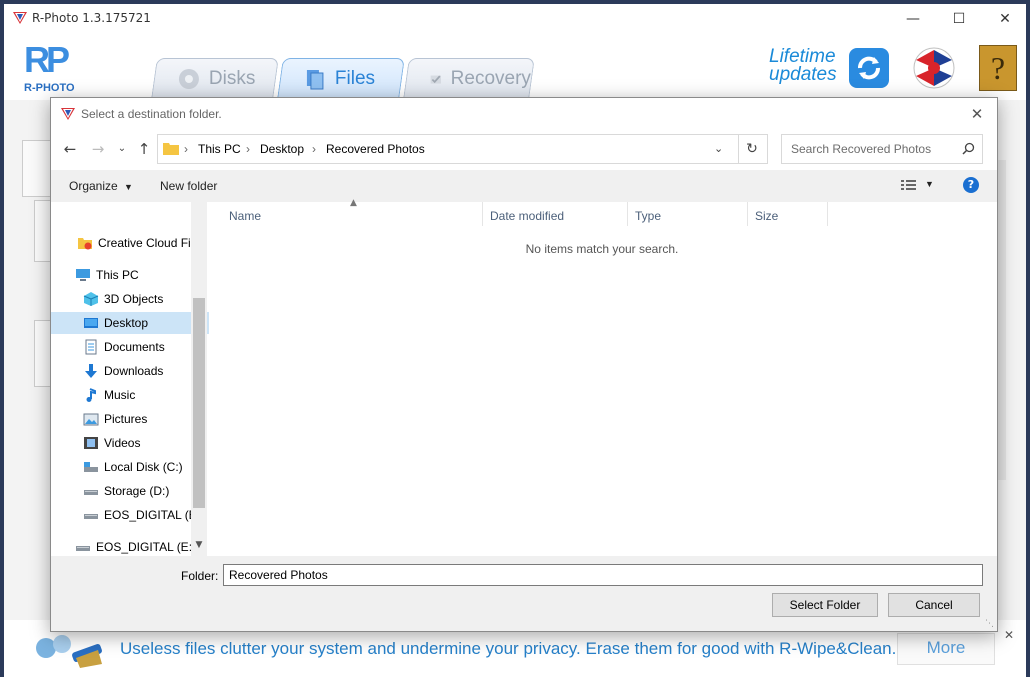 The height and width of the screenshot is (677, 1030). I want to click on computer-icon, so click(83, 275).